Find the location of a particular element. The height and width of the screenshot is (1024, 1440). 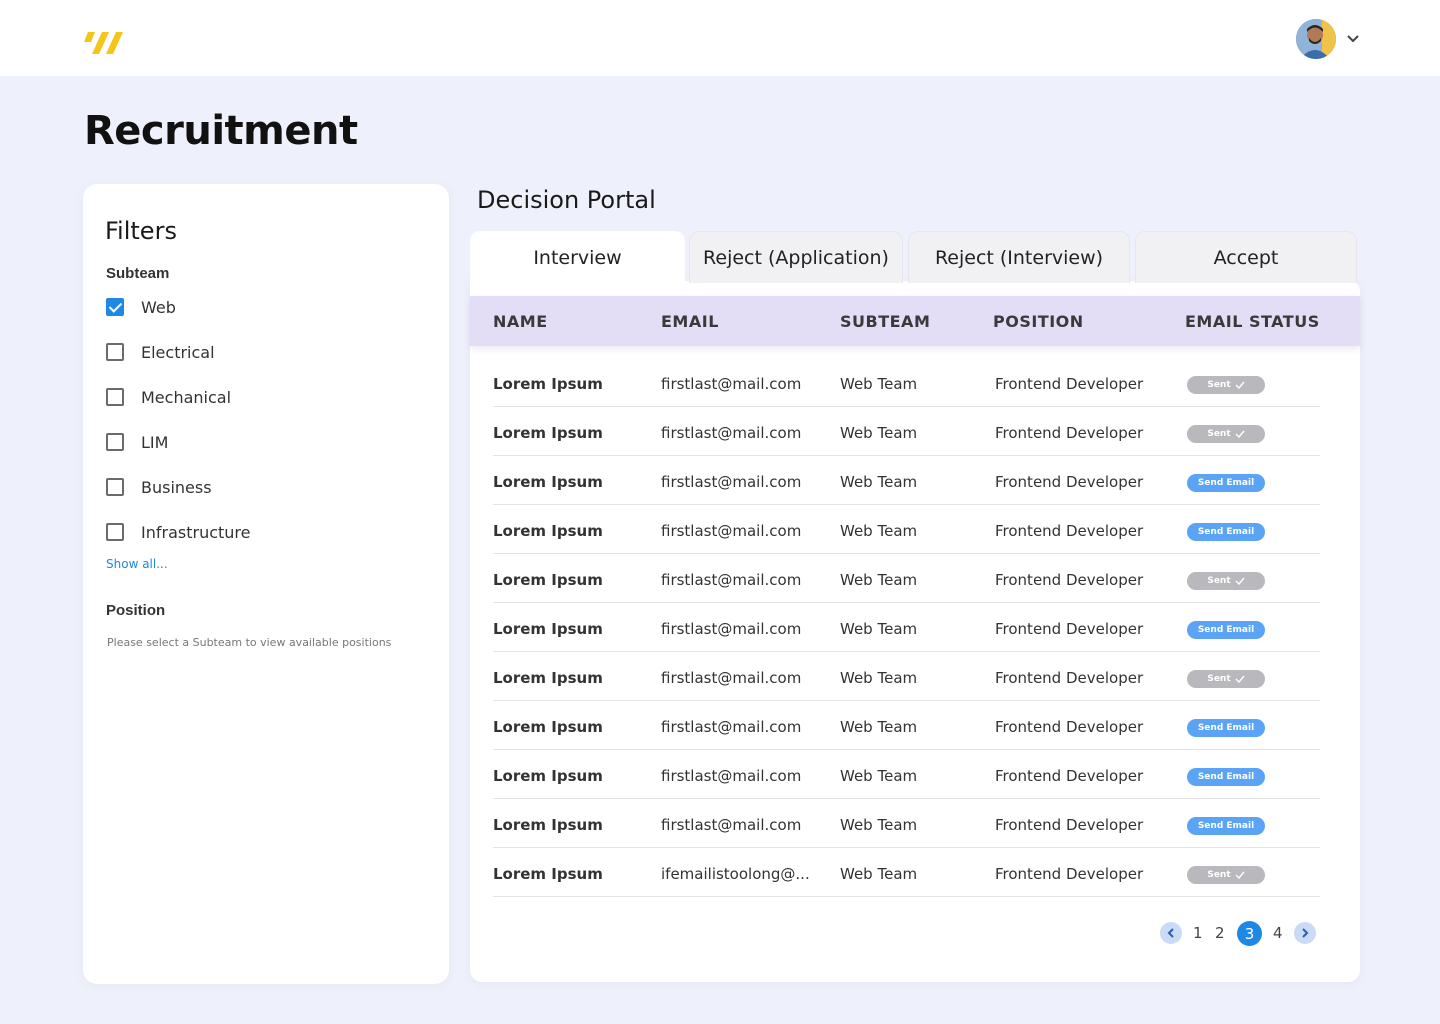

subteam-option-business: Business is located at coordinates (159, 487).